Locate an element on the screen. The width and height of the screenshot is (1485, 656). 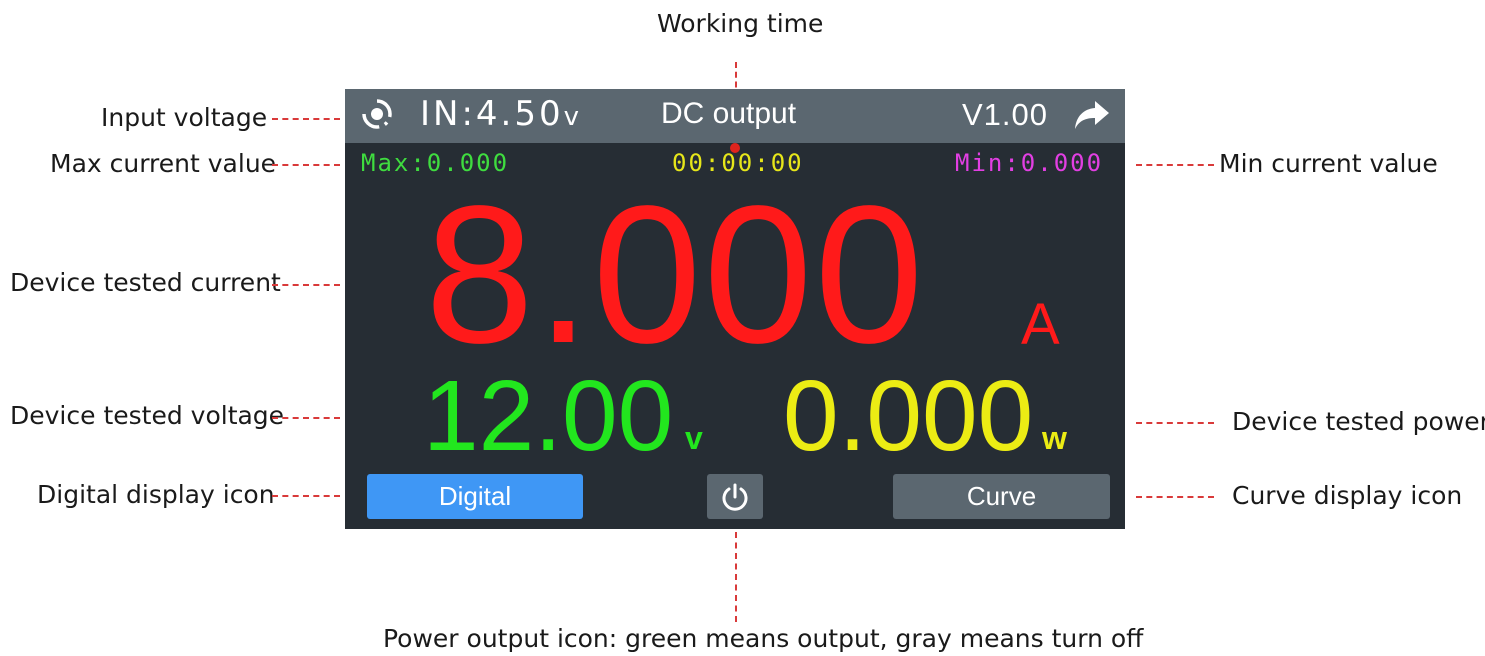
voltage-unit: v is located at coordinates (694, 438).